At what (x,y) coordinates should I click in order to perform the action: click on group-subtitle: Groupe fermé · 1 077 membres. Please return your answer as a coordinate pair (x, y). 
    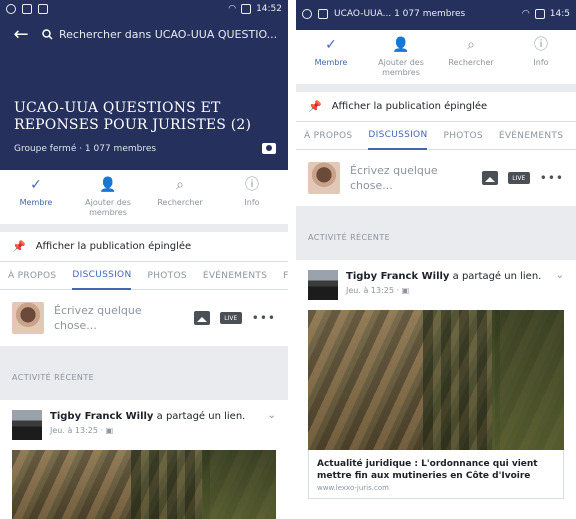
    Looking at the image, I should click on (85, 149).